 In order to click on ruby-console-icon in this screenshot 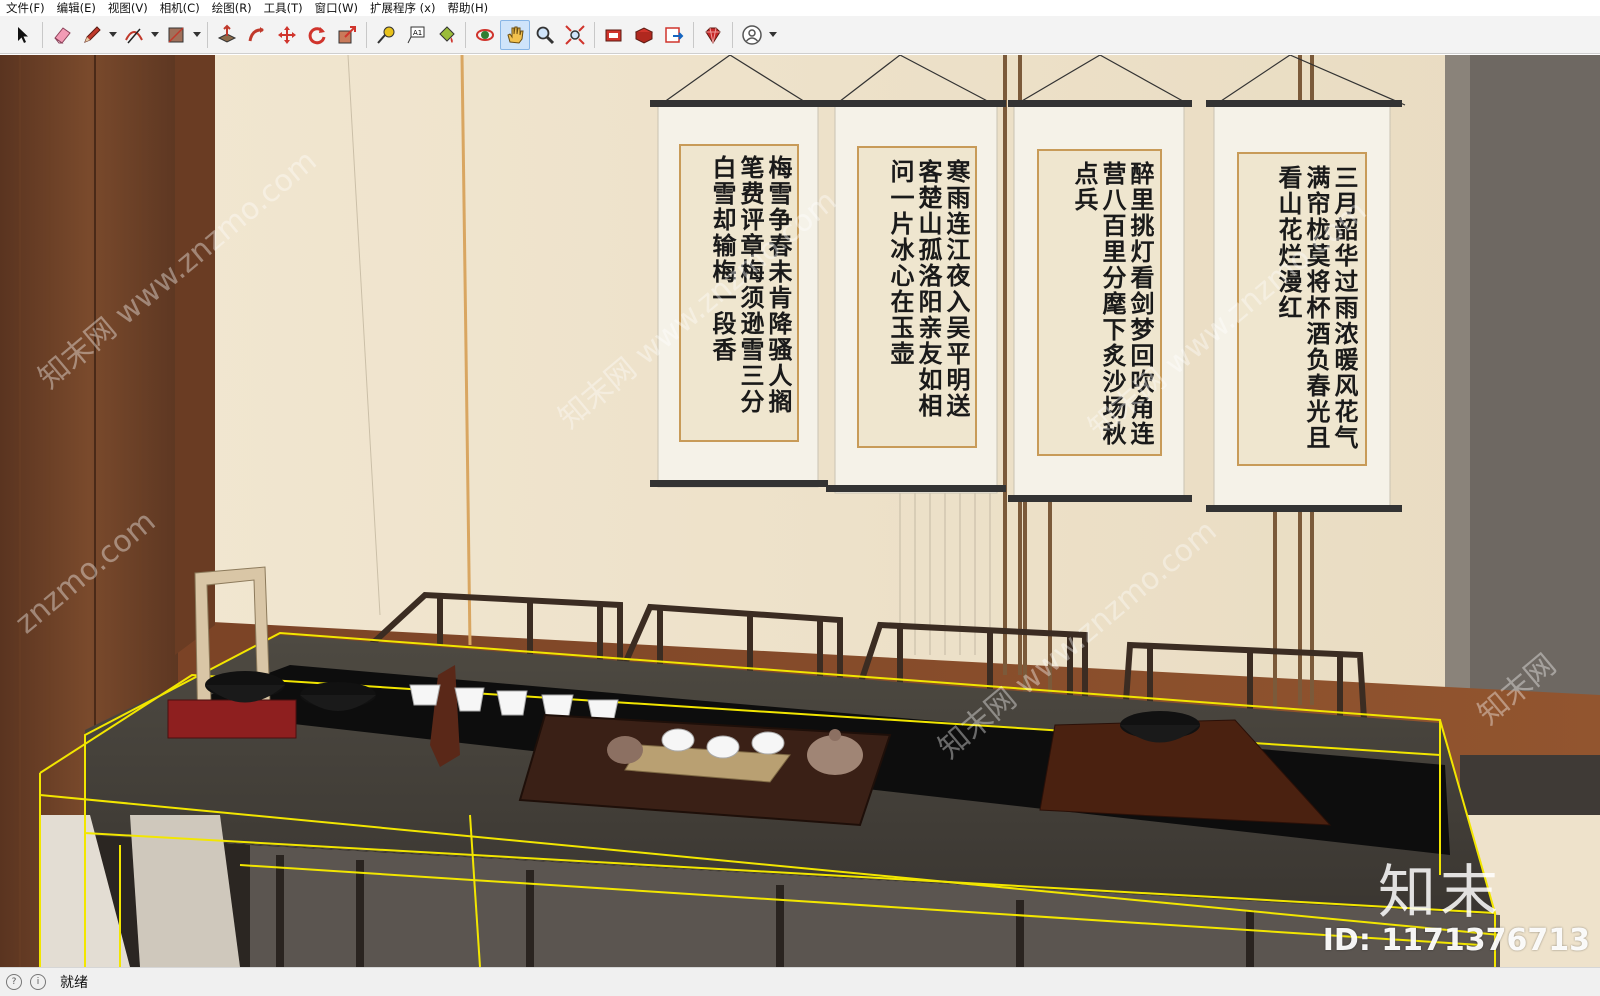, I will do `click(713, 35)`.